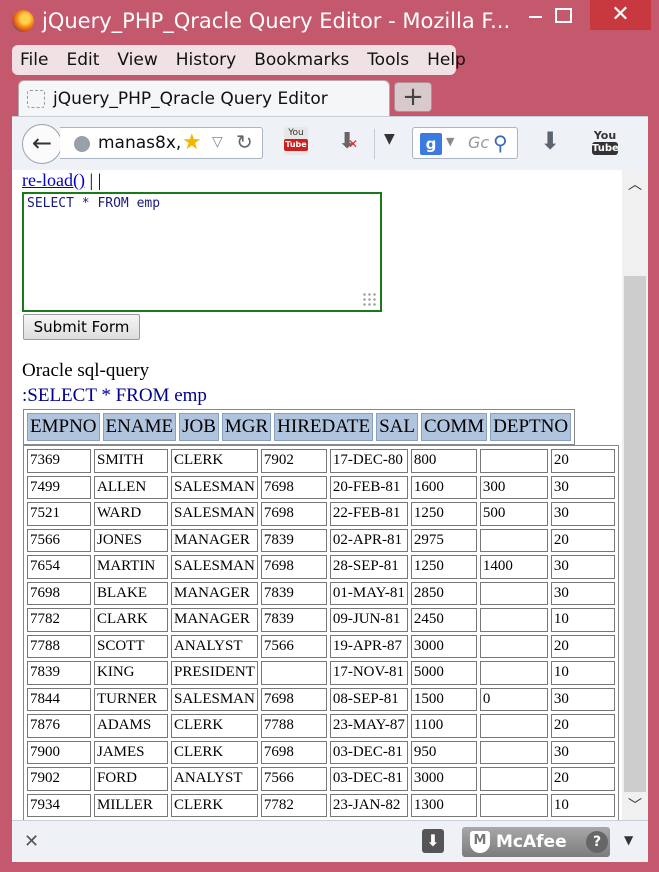 The width and height of the screenshot is (659, 872). Describe the element at coordinates (389, 139) in the screenshot. I see `toolbar-dropdown-icon: ▼` at that location.